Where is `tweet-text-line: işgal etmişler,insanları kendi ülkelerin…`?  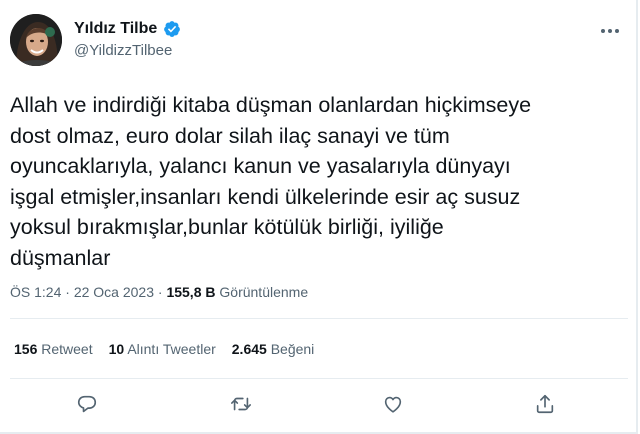
tweet-text-line: işgal etmişler,insanları kendi ülkelerin… is located at coordinates (265, 196).